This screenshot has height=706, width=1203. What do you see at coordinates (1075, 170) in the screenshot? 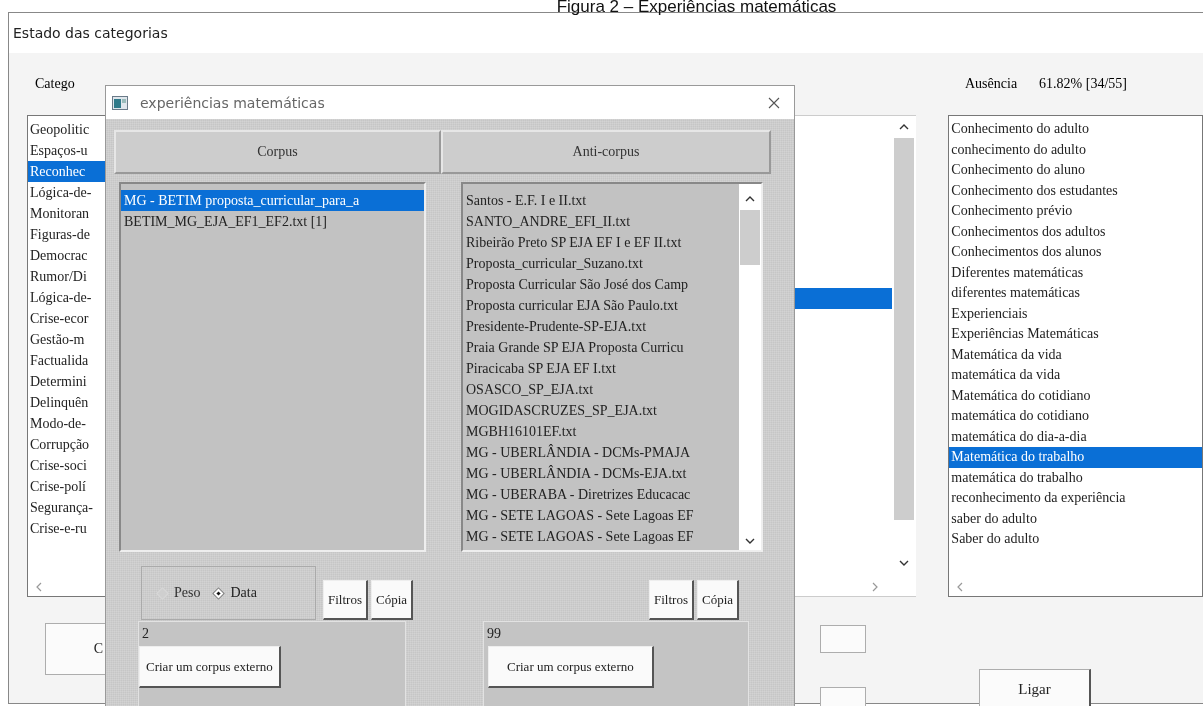
I see `list-item: Conhecimento do aluno` at bounding box center [1075, 170].